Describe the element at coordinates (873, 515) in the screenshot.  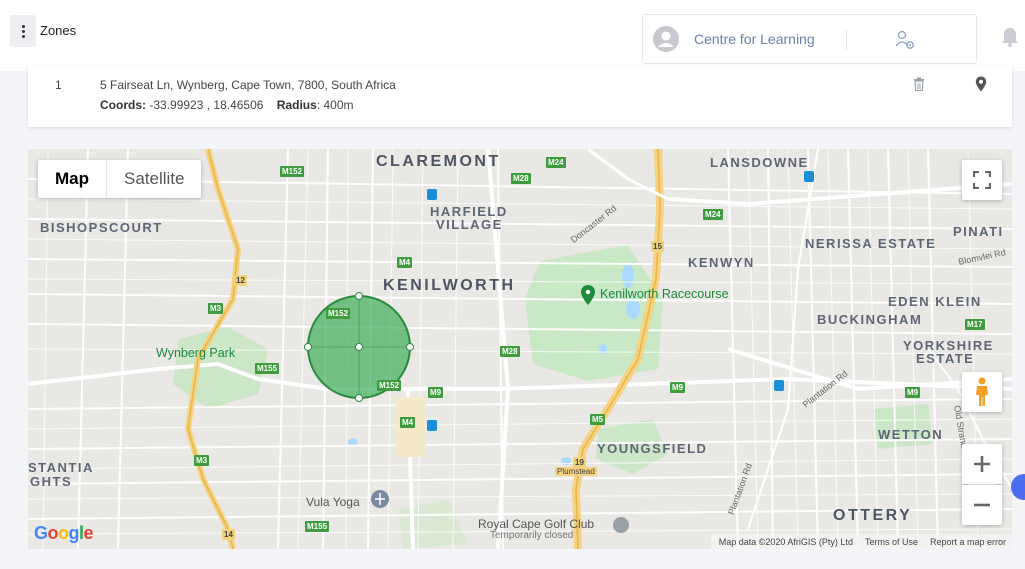
I see `area-label: OTTERY` at that location.